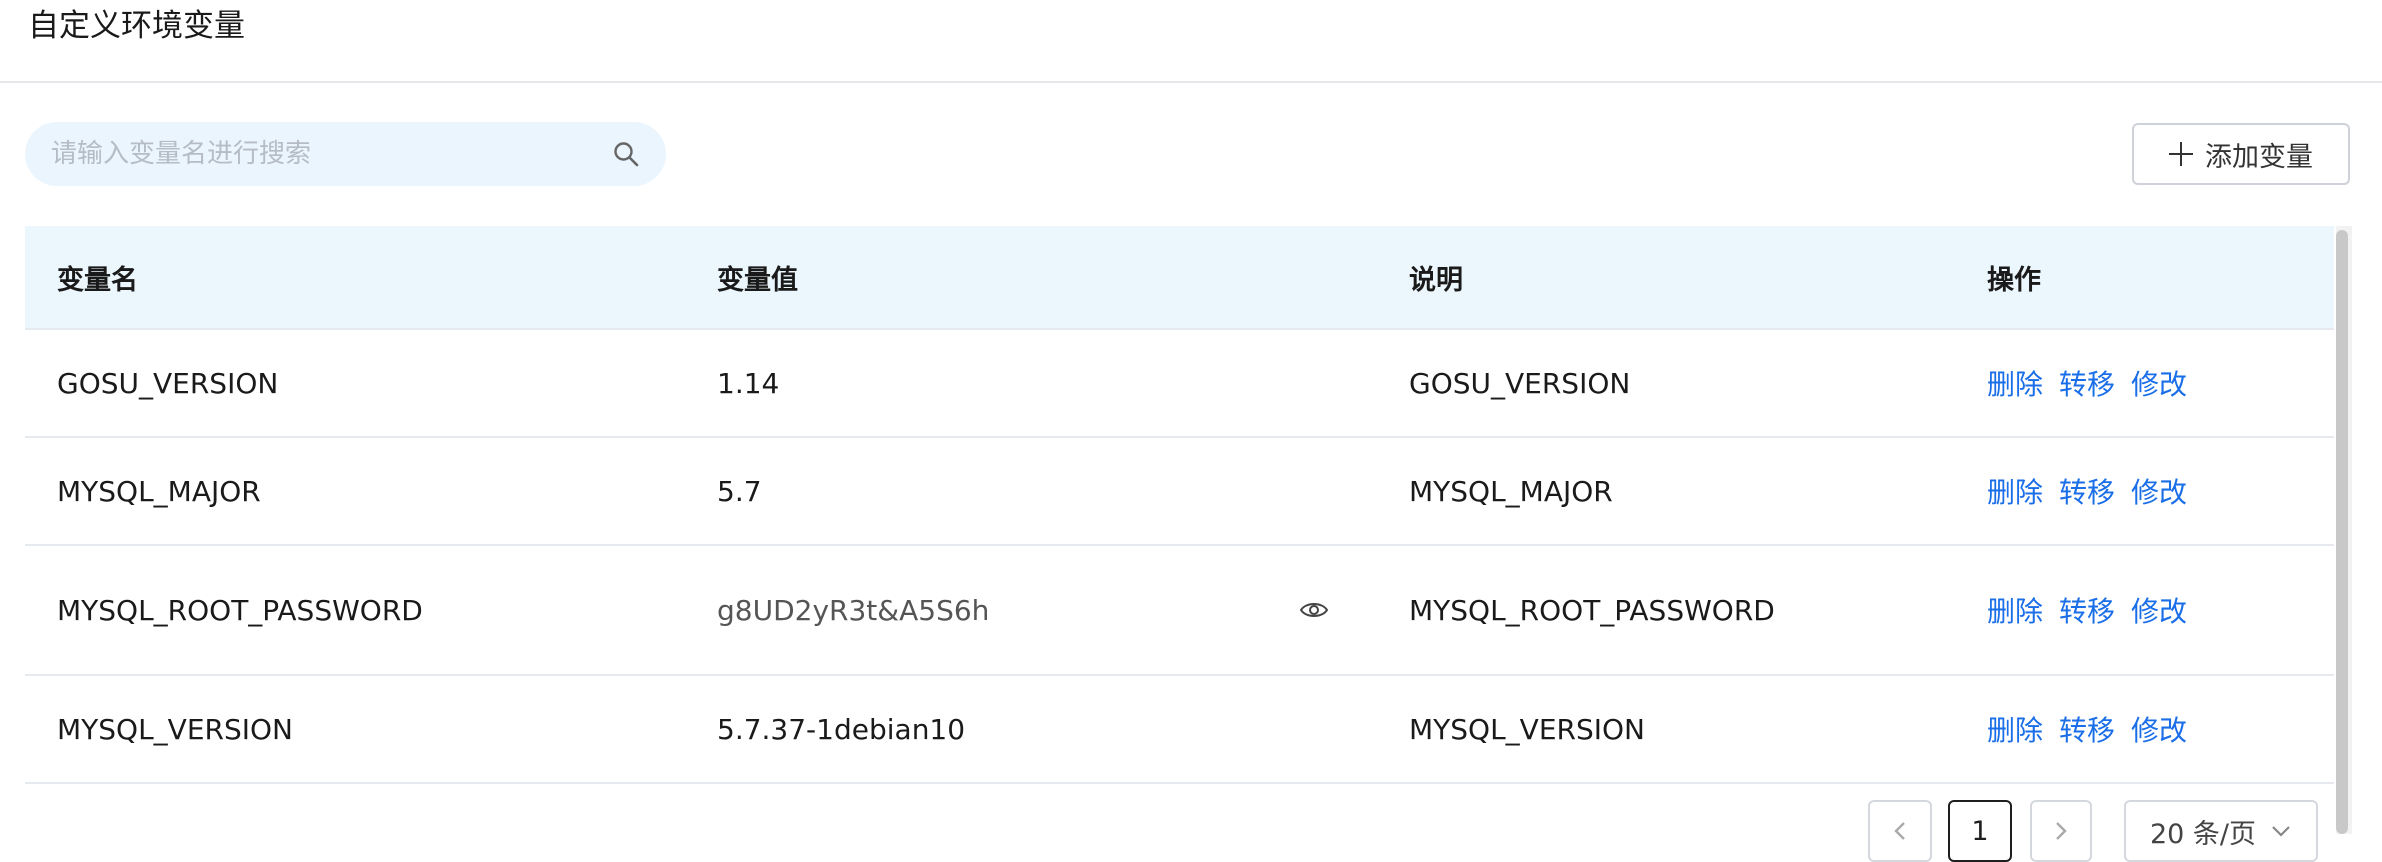 The image size is (2382, 862). What do you see at coordinates (2203, 834) in the screenshot?
I see `page-size-label: 20 条/页` at bounding box center [2203, 834].